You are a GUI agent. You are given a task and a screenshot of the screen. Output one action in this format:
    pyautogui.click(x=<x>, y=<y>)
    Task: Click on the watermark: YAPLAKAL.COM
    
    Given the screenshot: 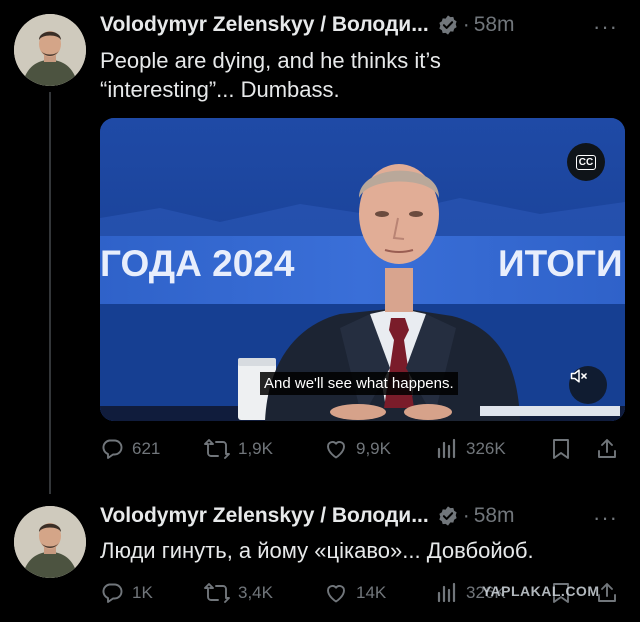 What is the action you would take?
    pyautogui.click(x=541, y=591)
    